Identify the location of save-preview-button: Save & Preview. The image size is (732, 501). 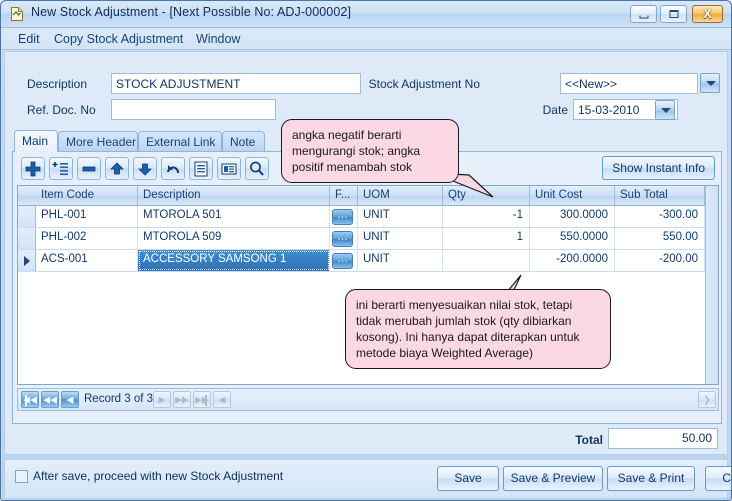
(553, 478).